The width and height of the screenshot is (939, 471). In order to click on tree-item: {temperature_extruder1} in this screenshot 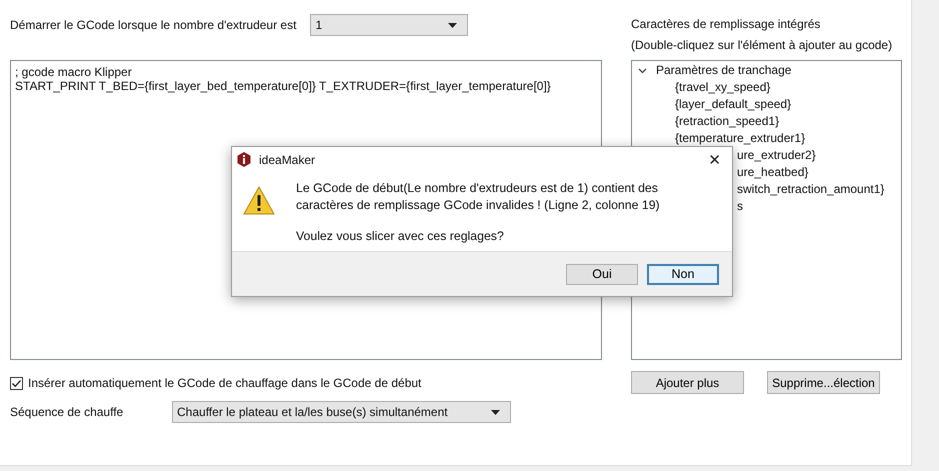, I will do `click(722, 138)`.